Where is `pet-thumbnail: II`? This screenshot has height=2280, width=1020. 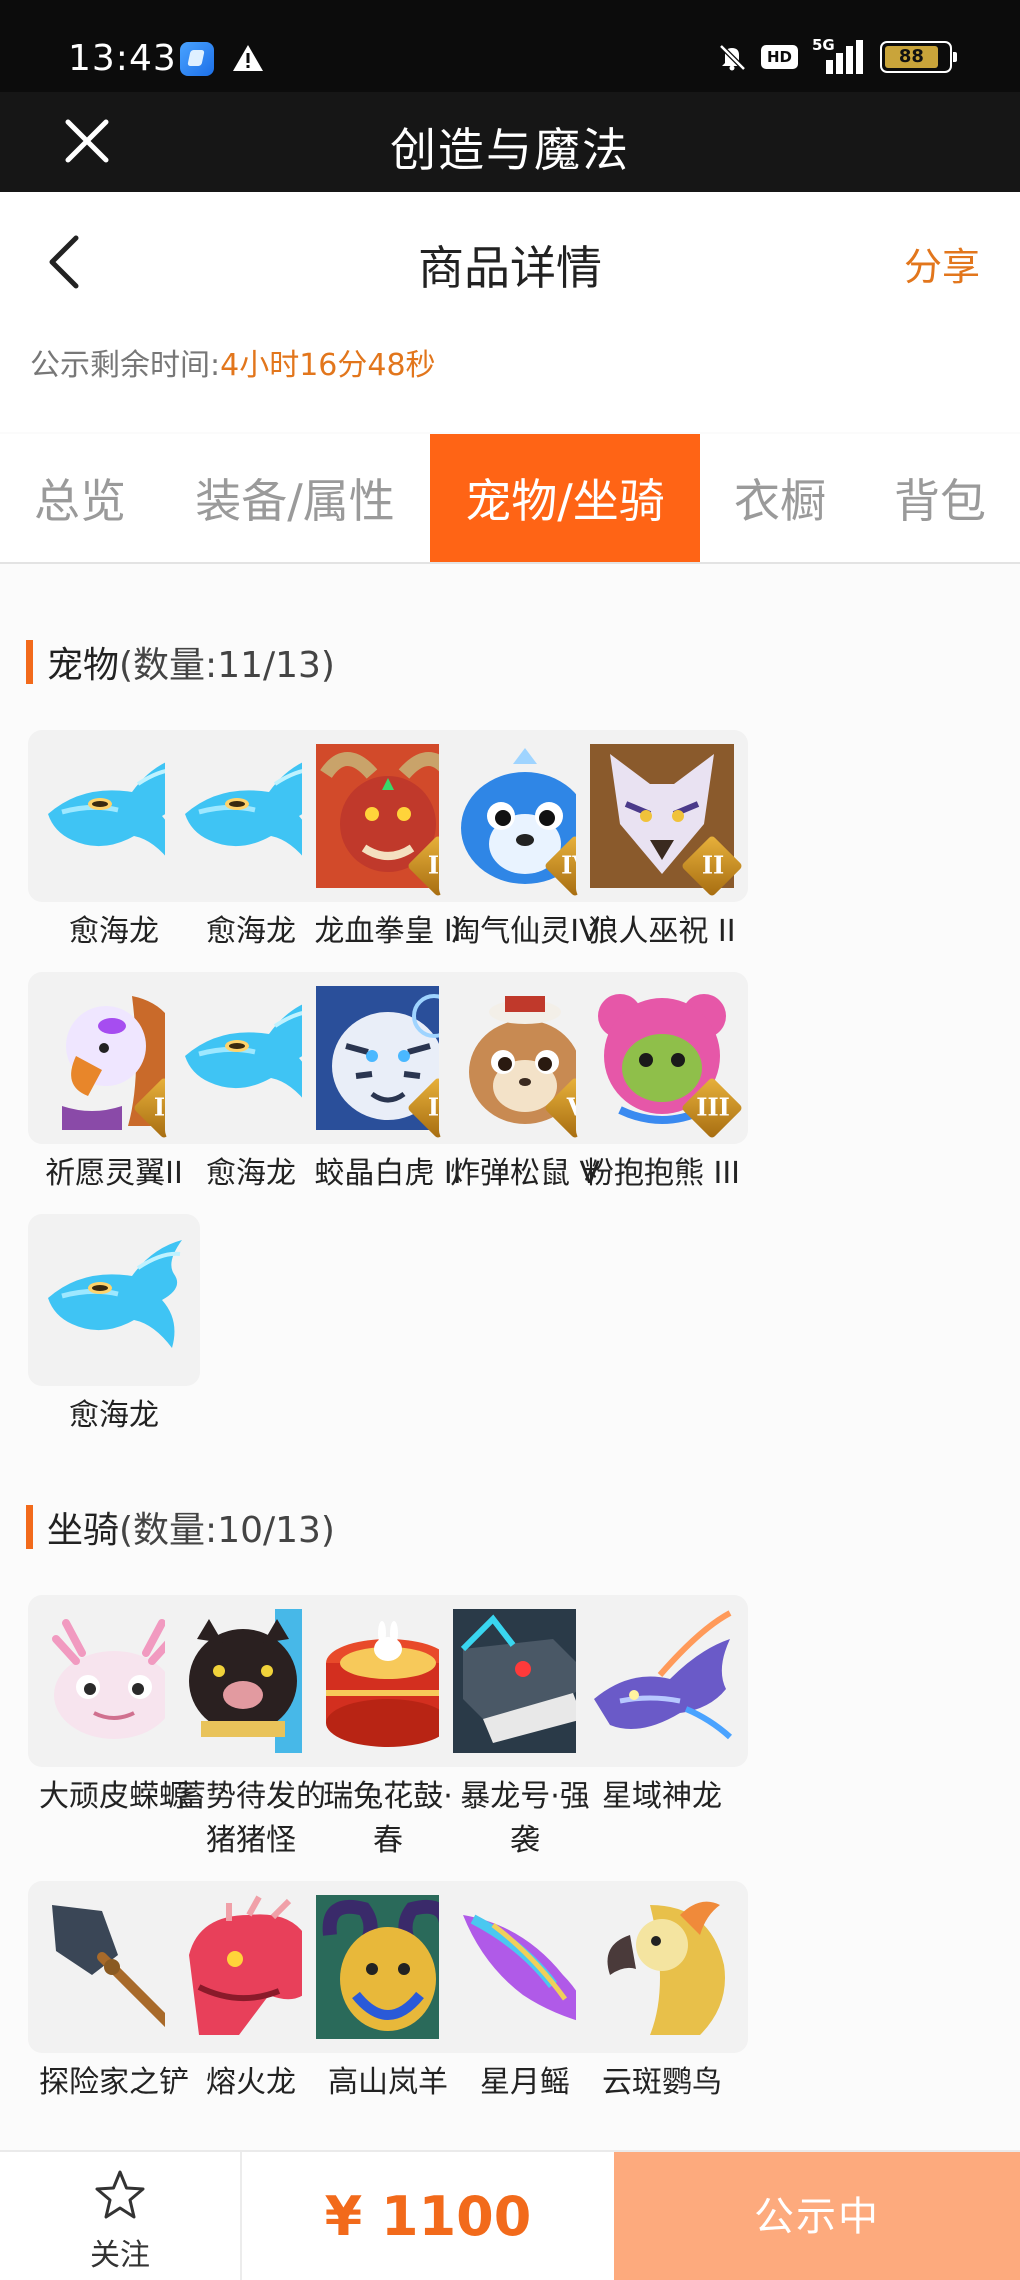 pet-thumbnail: II is located at coordinates (662, 816).